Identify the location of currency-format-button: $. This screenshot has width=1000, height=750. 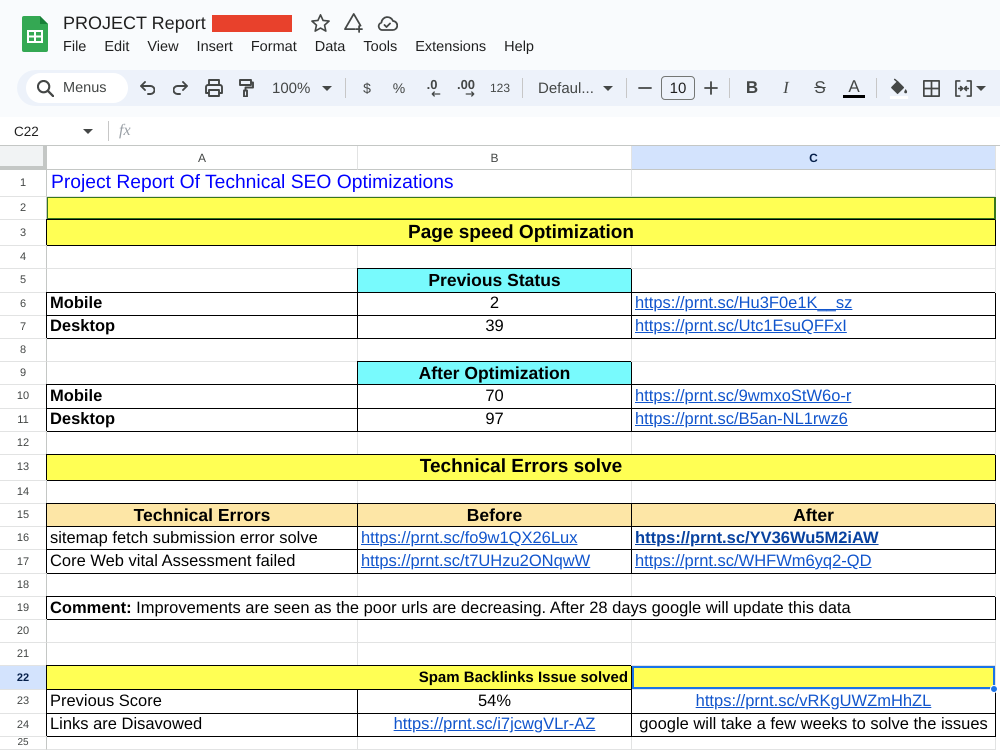
(367, 88).